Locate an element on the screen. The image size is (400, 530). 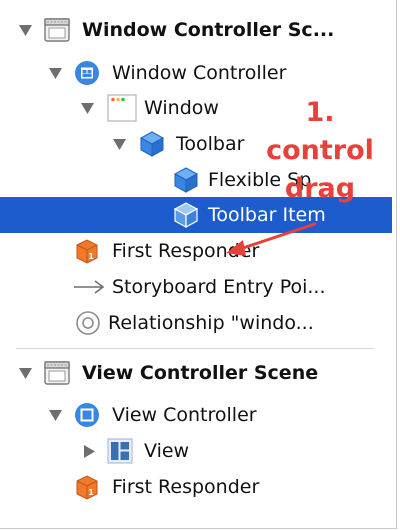
outline-item-view-controller: View Controller is located at coordinates (196, 415).